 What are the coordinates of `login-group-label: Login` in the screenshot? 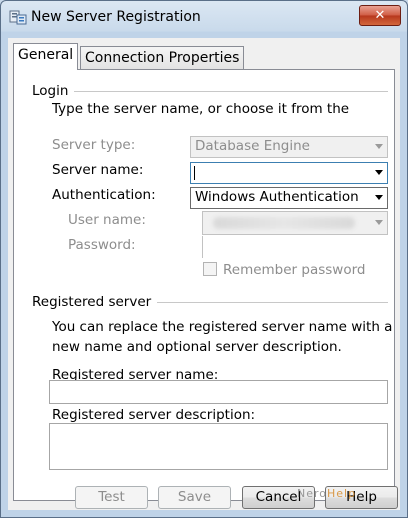 It's located at (53, 91).